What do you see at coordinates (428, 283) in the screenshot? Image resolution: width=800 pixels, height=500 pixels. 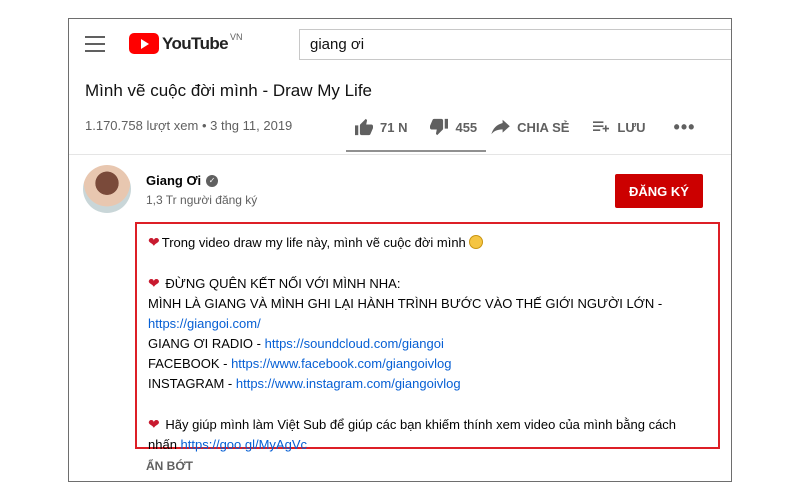 I see `description-line: ❤ ĐỪNG QUÊN KẾT NỐI VỚI MÌNH NHA:` at bounding box center [428, 283].